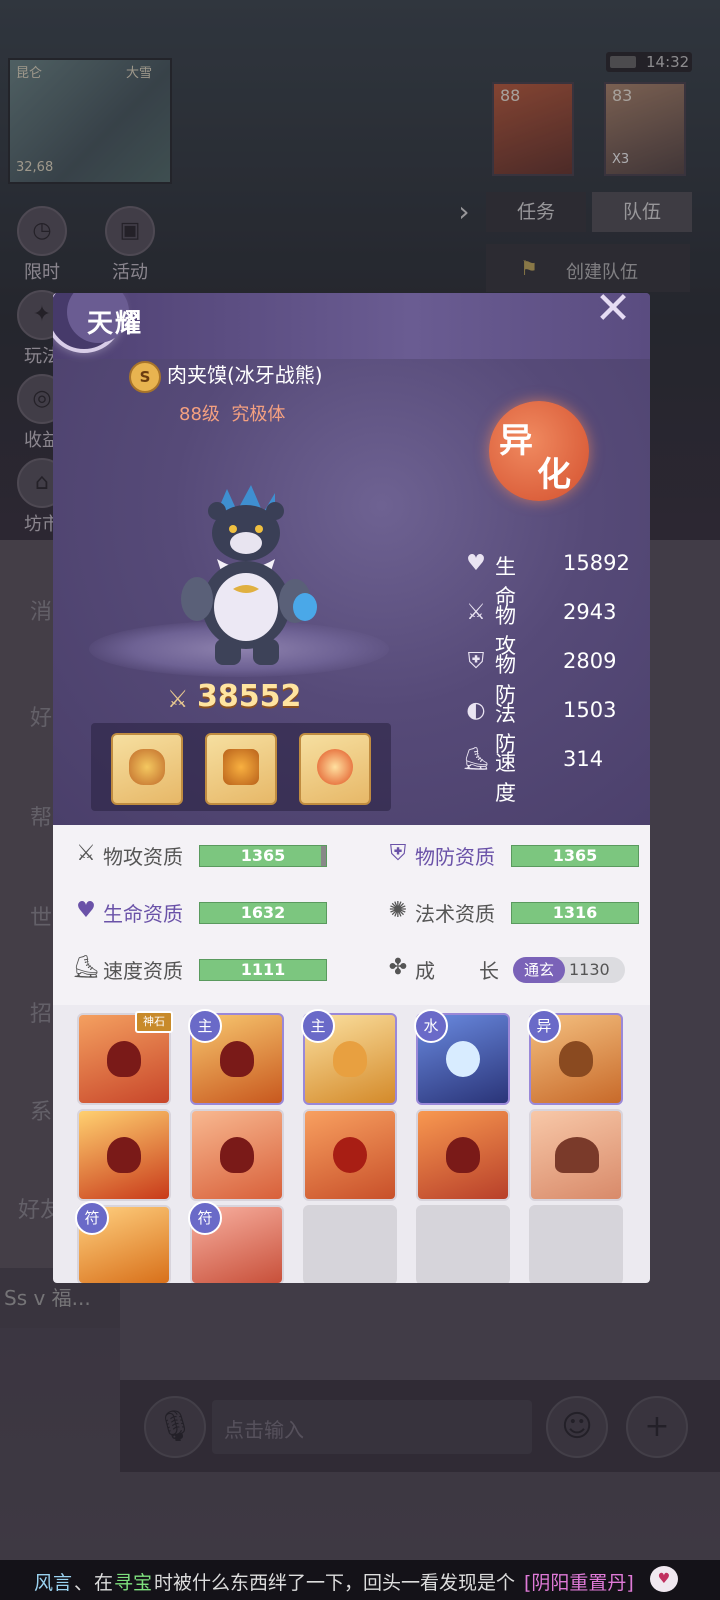 The height and width of the screenshot is (1600, 720). Describe the element at coordinates (431, 1026) in the screenshot. I see `skill-tag: 水` at that location.